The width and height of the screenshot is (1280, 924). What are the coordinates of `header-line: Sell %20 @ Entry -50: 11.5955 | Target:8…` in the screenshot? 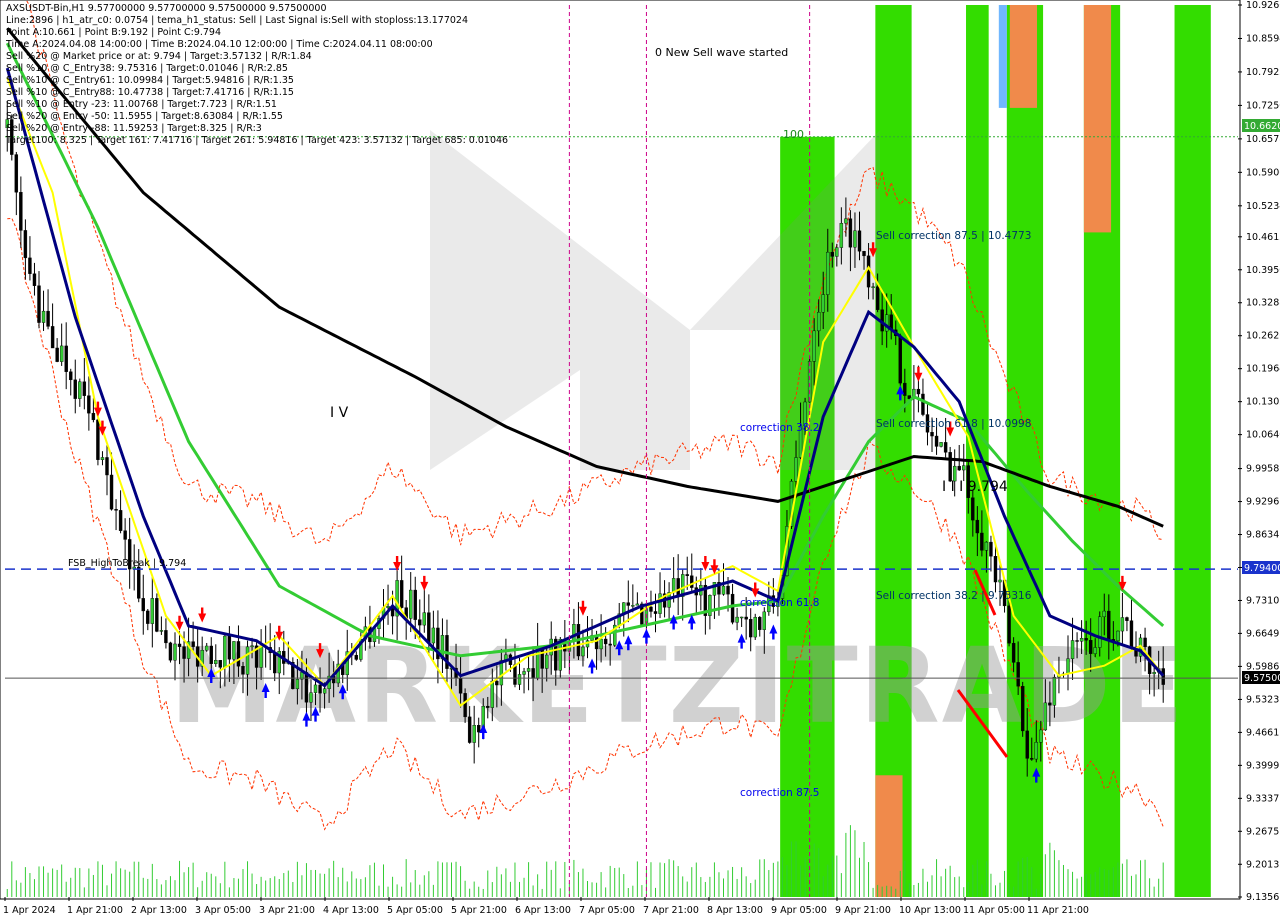 It's located at (144, 116).